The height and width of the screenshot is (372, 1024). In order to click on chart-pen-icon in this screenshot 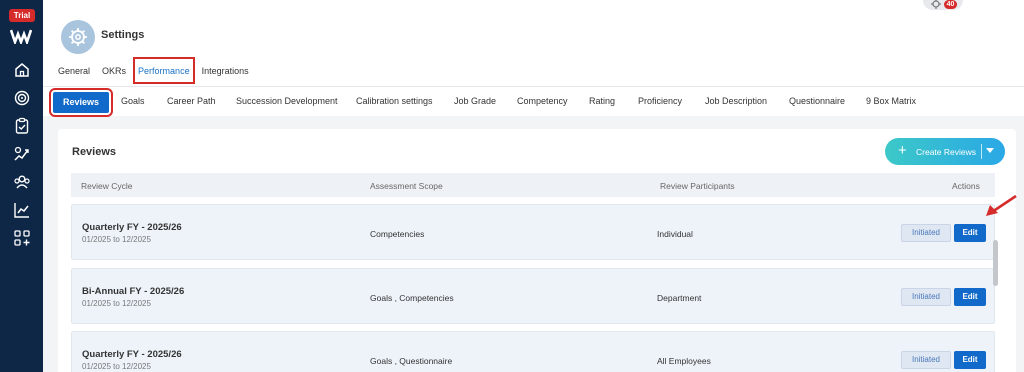, I will do `click(22, 154)`.